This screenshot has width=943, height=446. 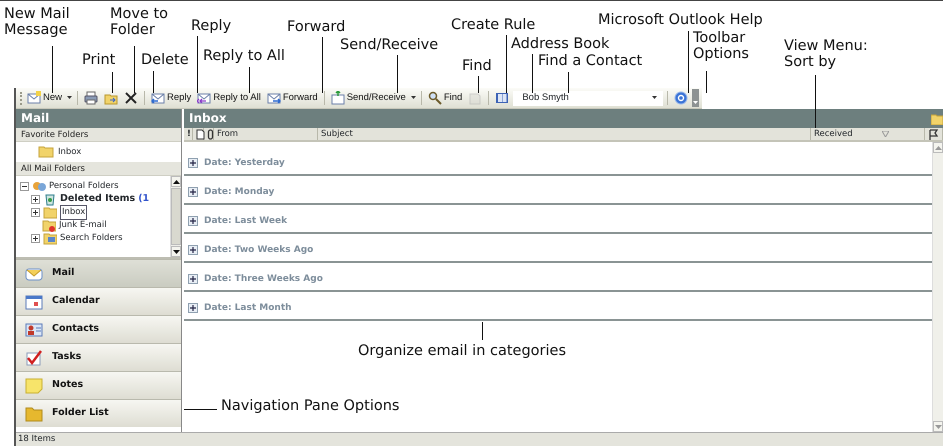 I want to click on callout-label: Print, so click(x=99, y=60).